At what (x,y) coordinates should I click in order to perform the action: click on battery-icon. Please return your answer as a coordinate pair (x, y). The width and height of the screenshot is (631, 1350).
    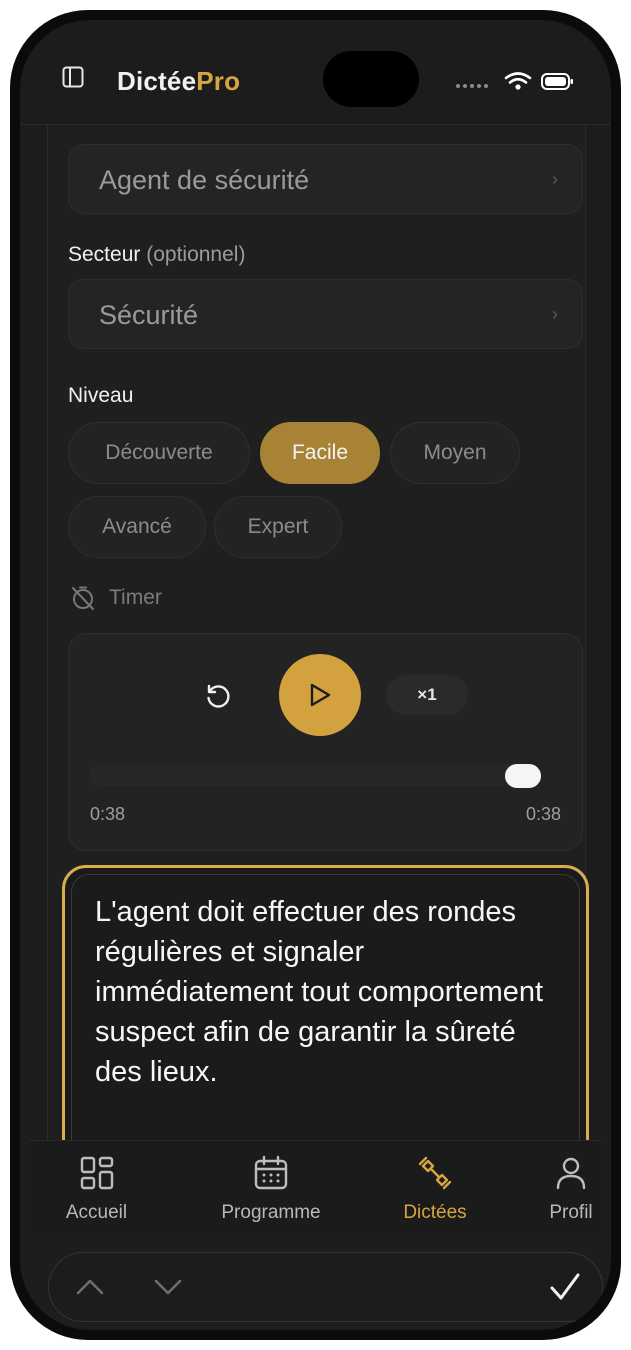
    Looking at the image, I should click on (557, 81).